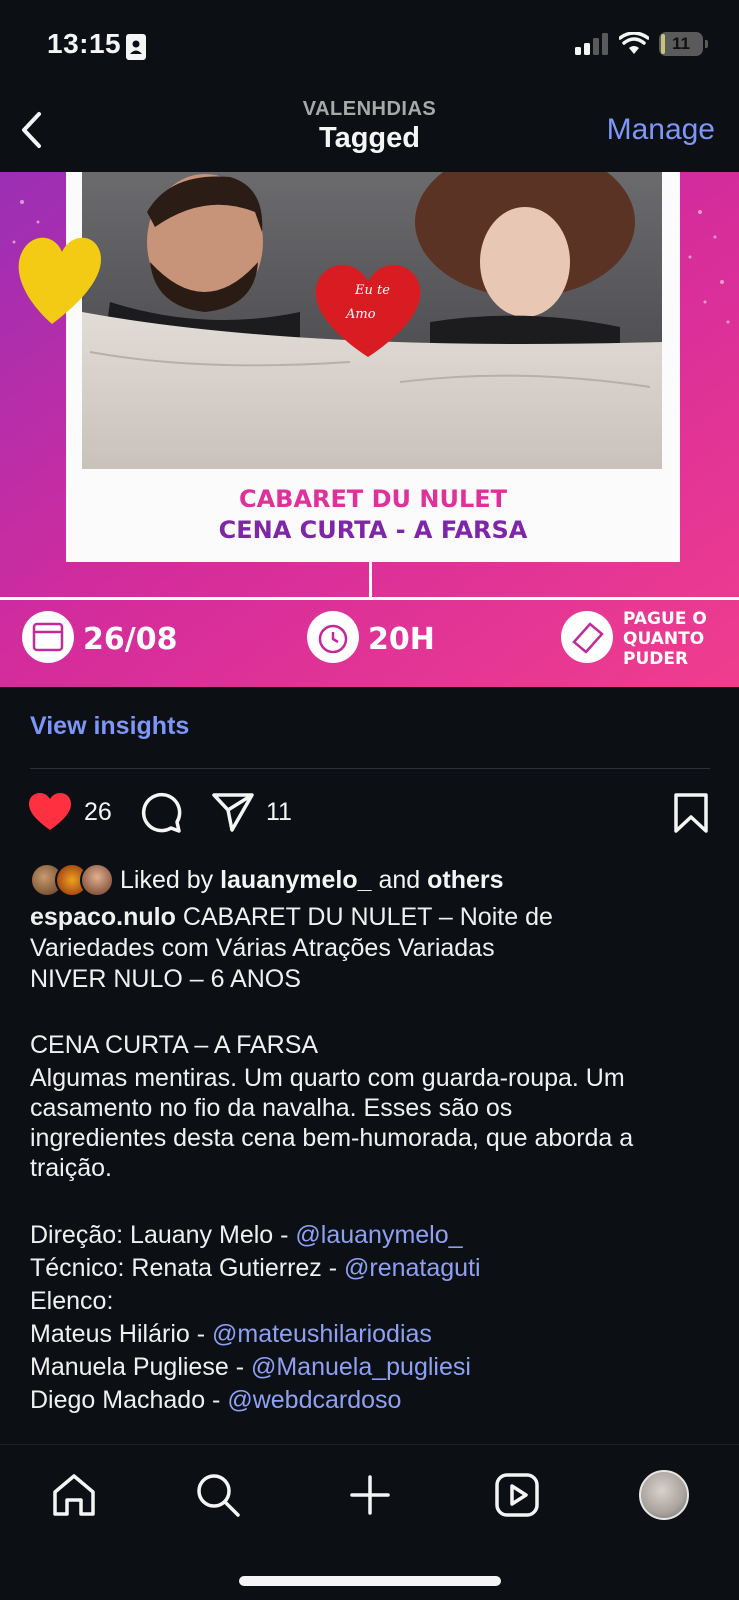 This screenshot has height=1600, width=739. I want to click on credit-label: Elenco:, so click(72, 1301).